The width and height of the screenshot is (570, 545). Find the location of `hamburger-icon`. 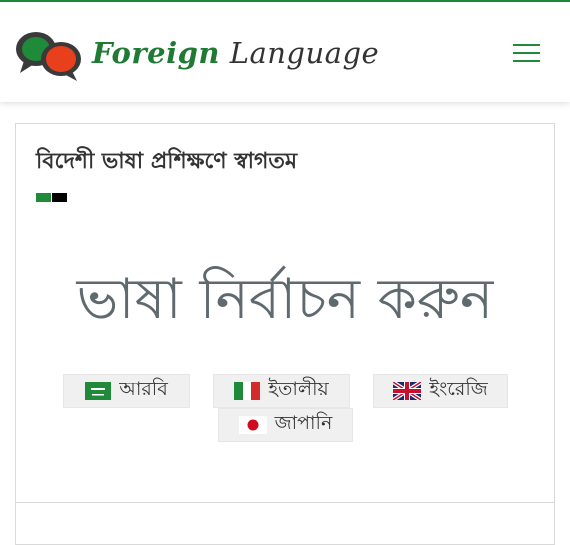

hamburger-icon is located at coordinates (526, 55).